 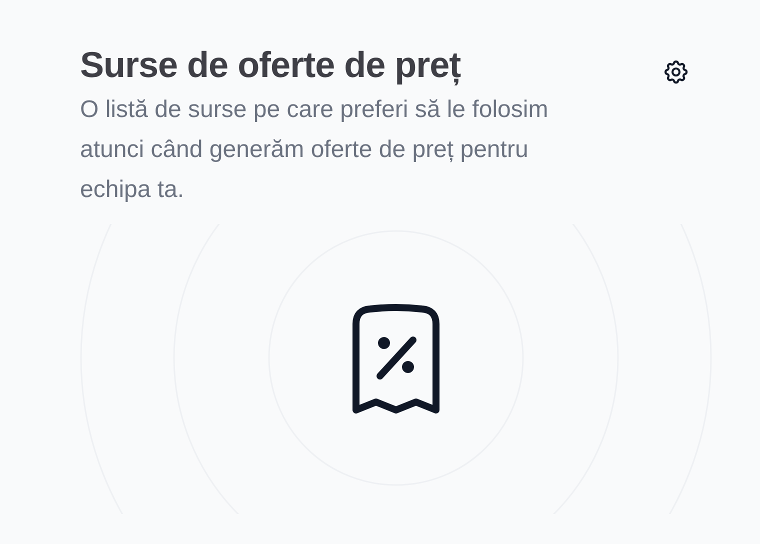 I want to click on receipt-percent-icon, so click(x=396, y=359).